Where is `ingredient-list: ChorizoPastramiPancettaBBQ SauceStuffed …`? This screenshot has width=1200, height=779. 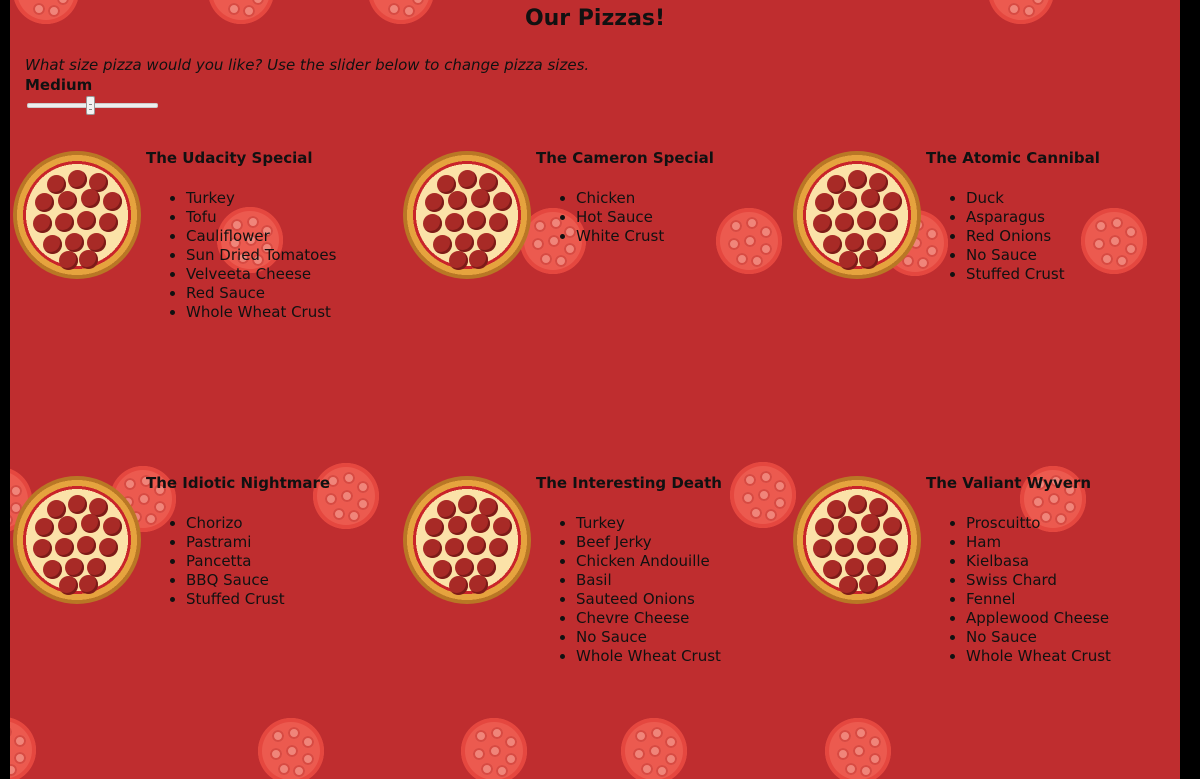
ingredient-list: ChorizoPastramiPancettaBBQ SauceStuffed … is located at coordinates (215, 561).